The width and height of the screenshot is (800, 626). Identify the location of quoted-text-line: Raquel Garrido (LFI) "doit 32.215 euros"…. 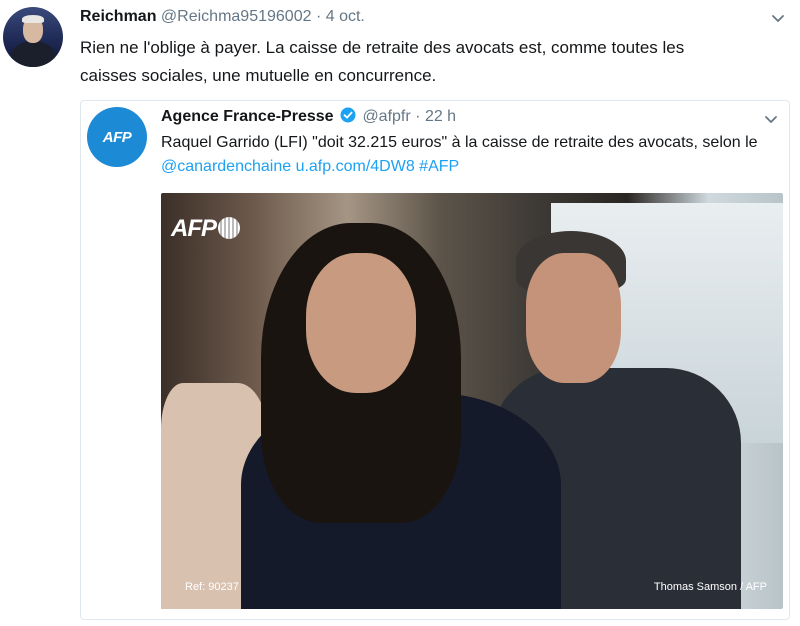
(459, 142).